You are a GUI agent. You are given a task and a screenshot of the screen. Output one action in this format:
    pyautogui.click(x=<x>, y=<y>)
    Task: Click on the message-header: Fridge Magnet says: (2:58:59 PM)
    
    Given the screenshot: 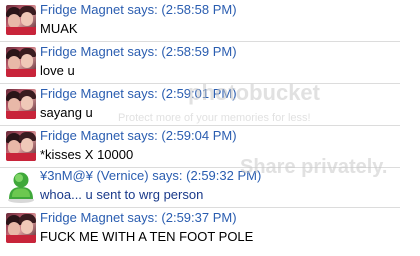 What is the action you would take?
    pyautogui.click(x=138, y=52)
    